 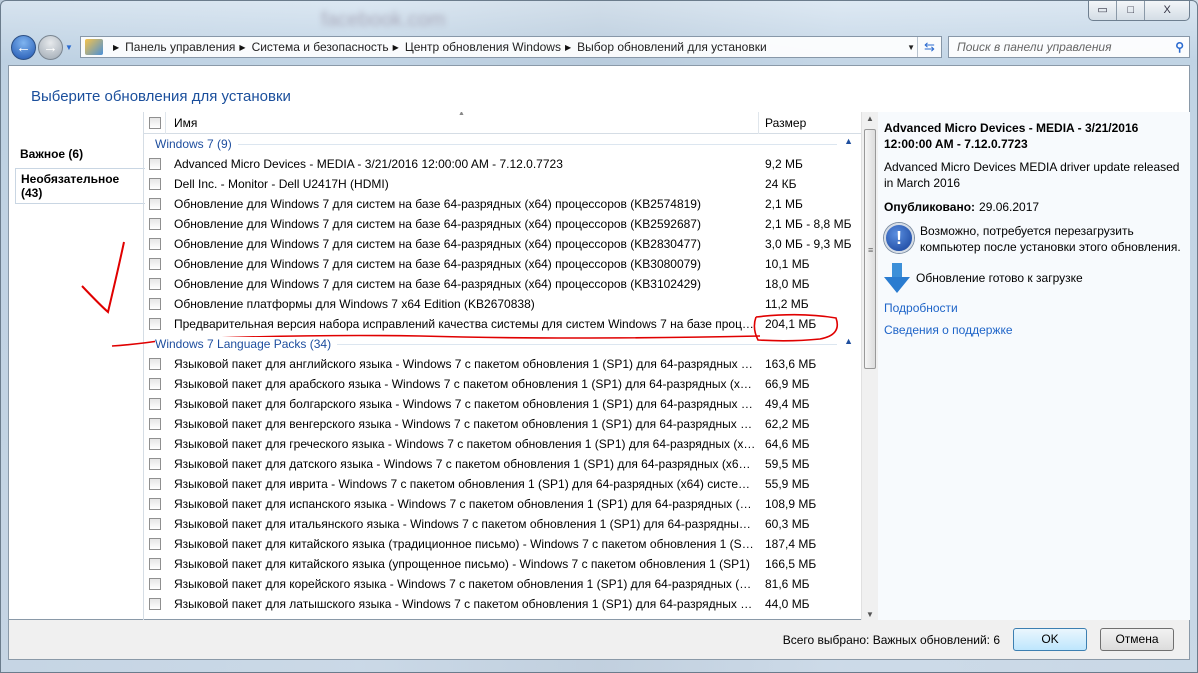 I want to click on update-size: 10,1 МБ, so click(x=787, y=264).